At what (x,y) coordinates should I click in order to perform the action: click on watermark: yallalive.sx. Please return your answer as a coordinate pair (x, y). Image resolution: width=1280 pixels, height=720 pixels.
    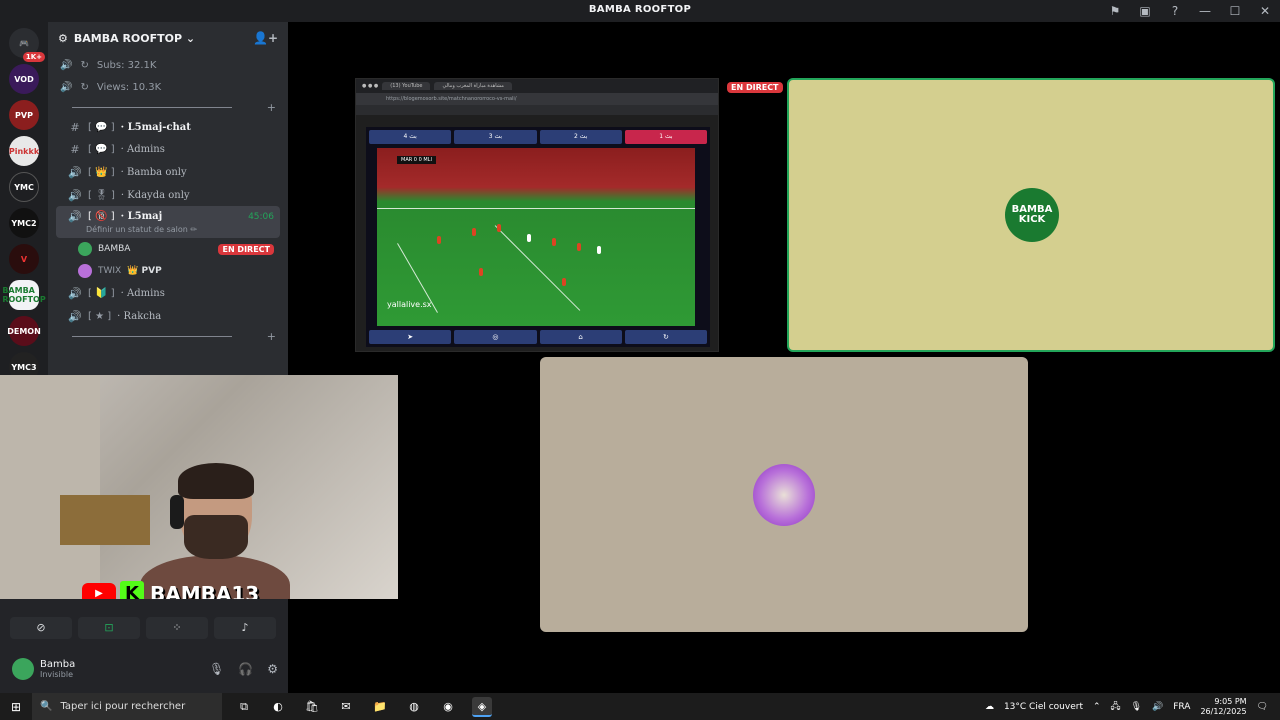
    Looking at the image, I should click on (409, 304).